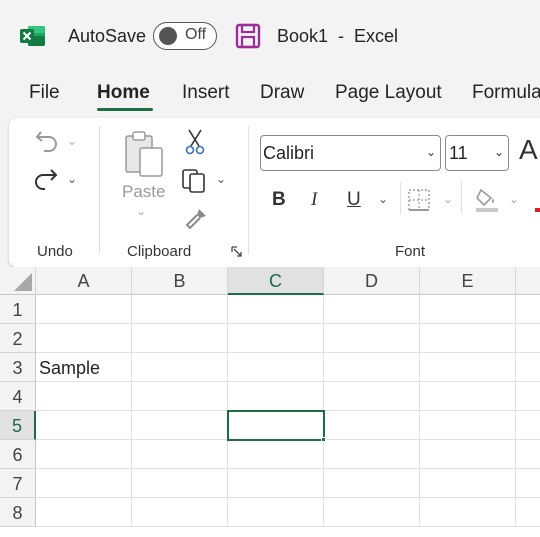  Describe the element at coordinates (145, 155) in the screenshot. I see `paste-icon` at that location.